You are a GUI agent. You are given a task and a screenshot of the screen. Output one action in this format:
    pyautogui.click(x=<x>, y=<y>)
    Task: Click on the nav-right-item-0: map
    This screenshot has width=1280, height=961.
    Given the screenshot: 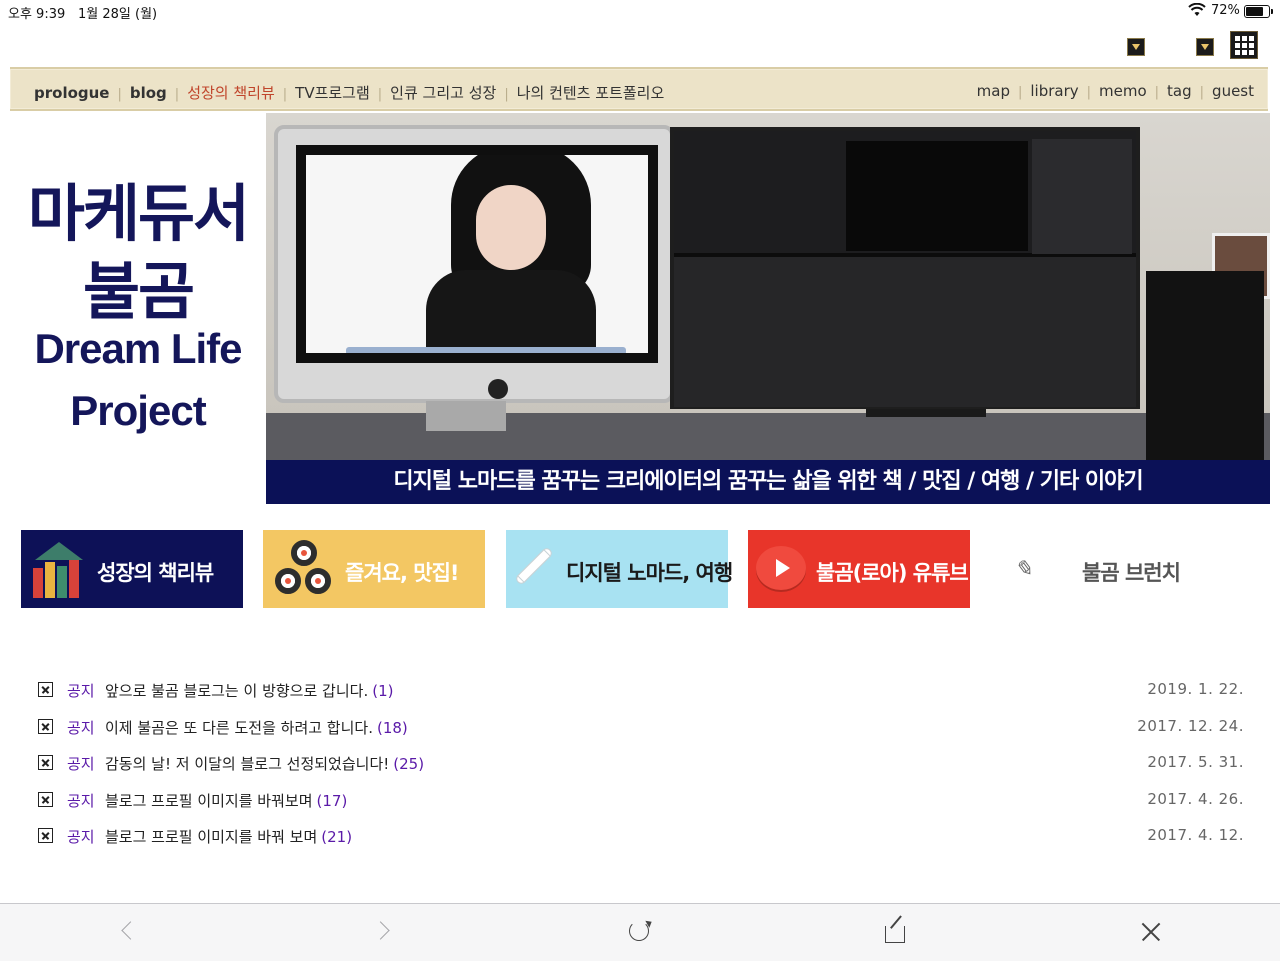 What is the action you would take?
    pyautogui.click(x=993, y=91)
    